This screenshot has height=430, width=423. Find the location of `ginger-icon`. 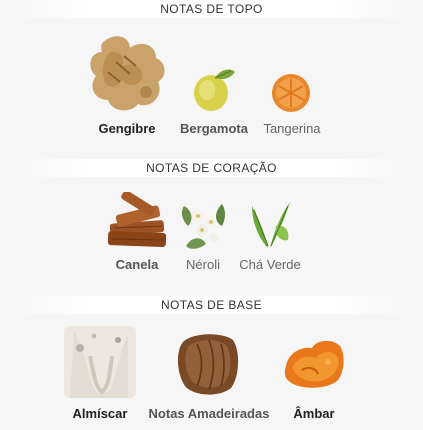

ginger-icon is located at coordinates (127, 73).